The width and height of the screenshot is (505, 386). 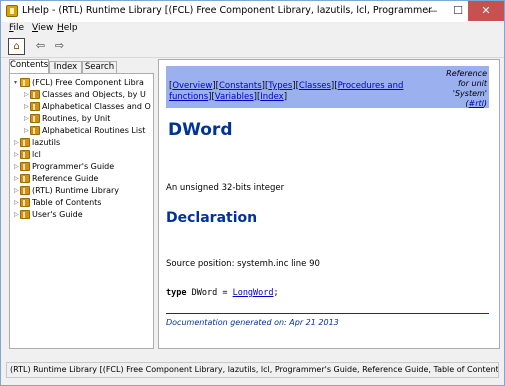 What do you see at coordinates (12, 11) in the screenshot?
I see `app-book-icon` at bounding box center [12, 11].